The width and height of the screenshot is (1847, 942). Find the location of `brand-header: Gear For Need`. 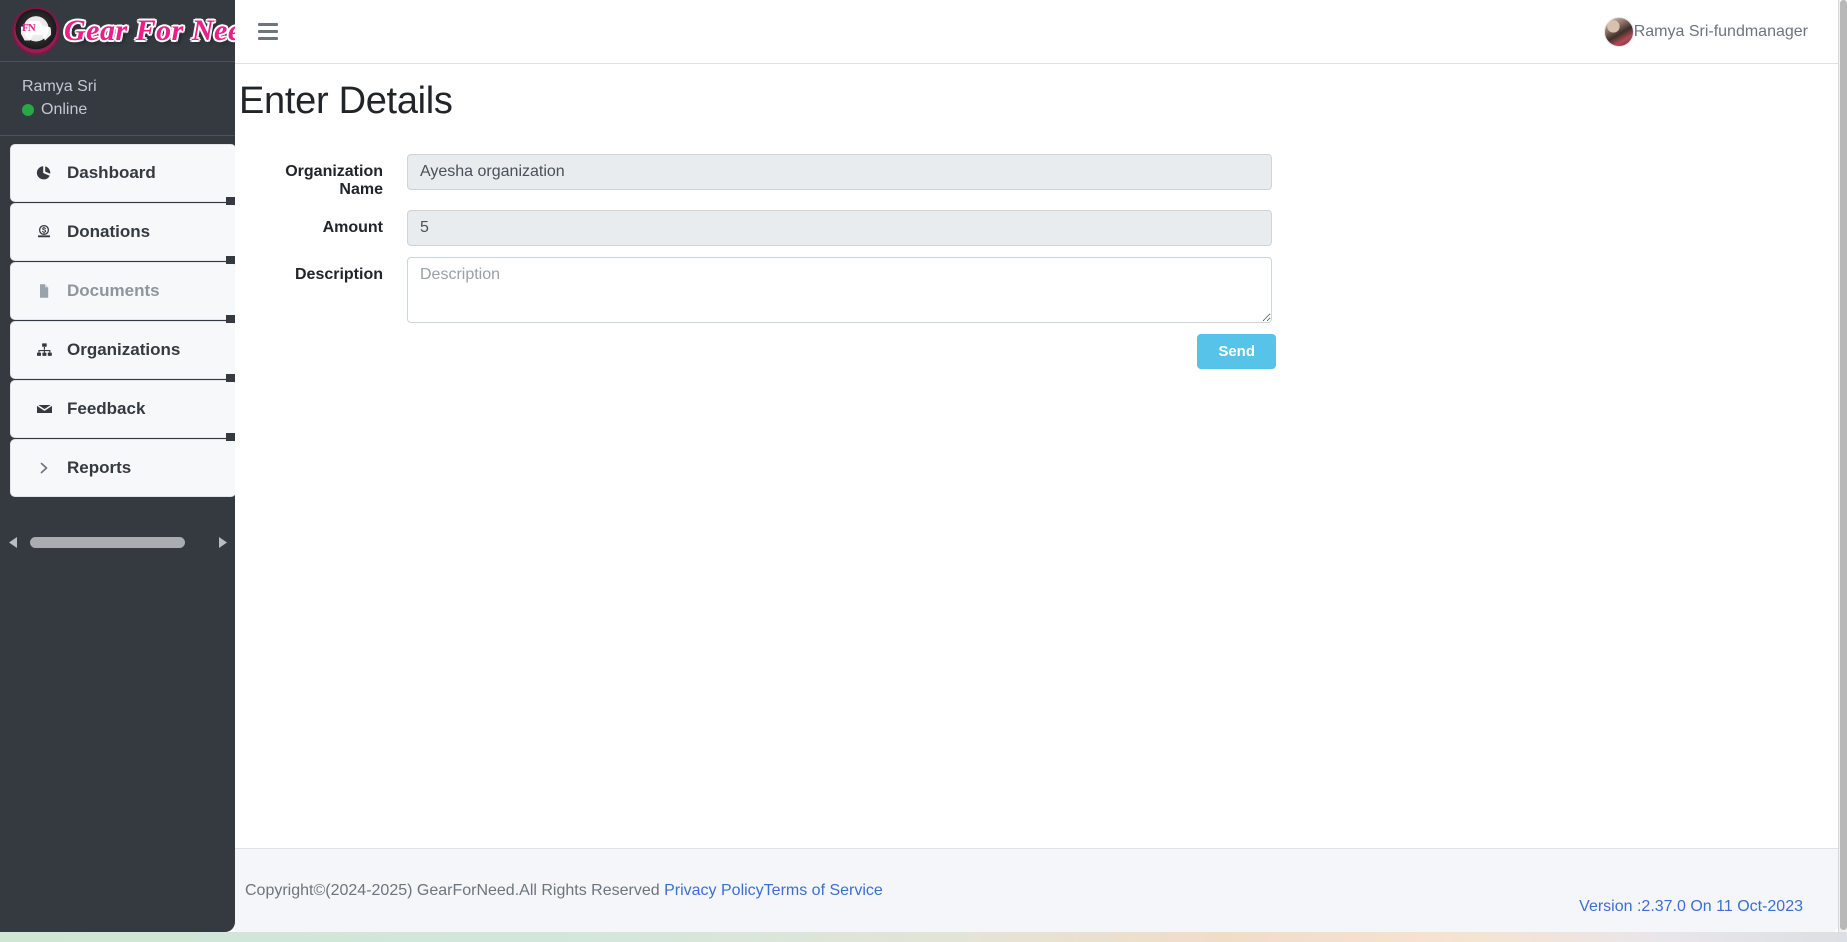

brand-header: Gear For Need is located at coordinates (117, 31).